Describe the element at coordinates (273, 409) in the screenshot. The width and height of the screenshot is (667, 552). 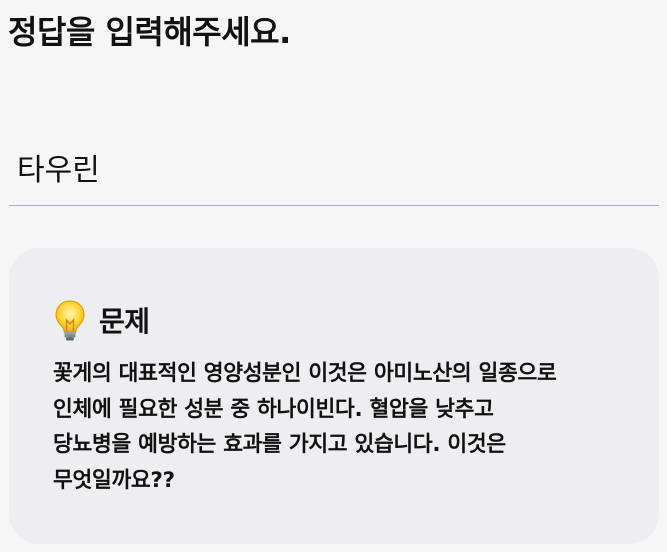
I see `question-line: 인체에 필요한 성분 중 하나이빈다. 혈압을 낮추고` at that location.